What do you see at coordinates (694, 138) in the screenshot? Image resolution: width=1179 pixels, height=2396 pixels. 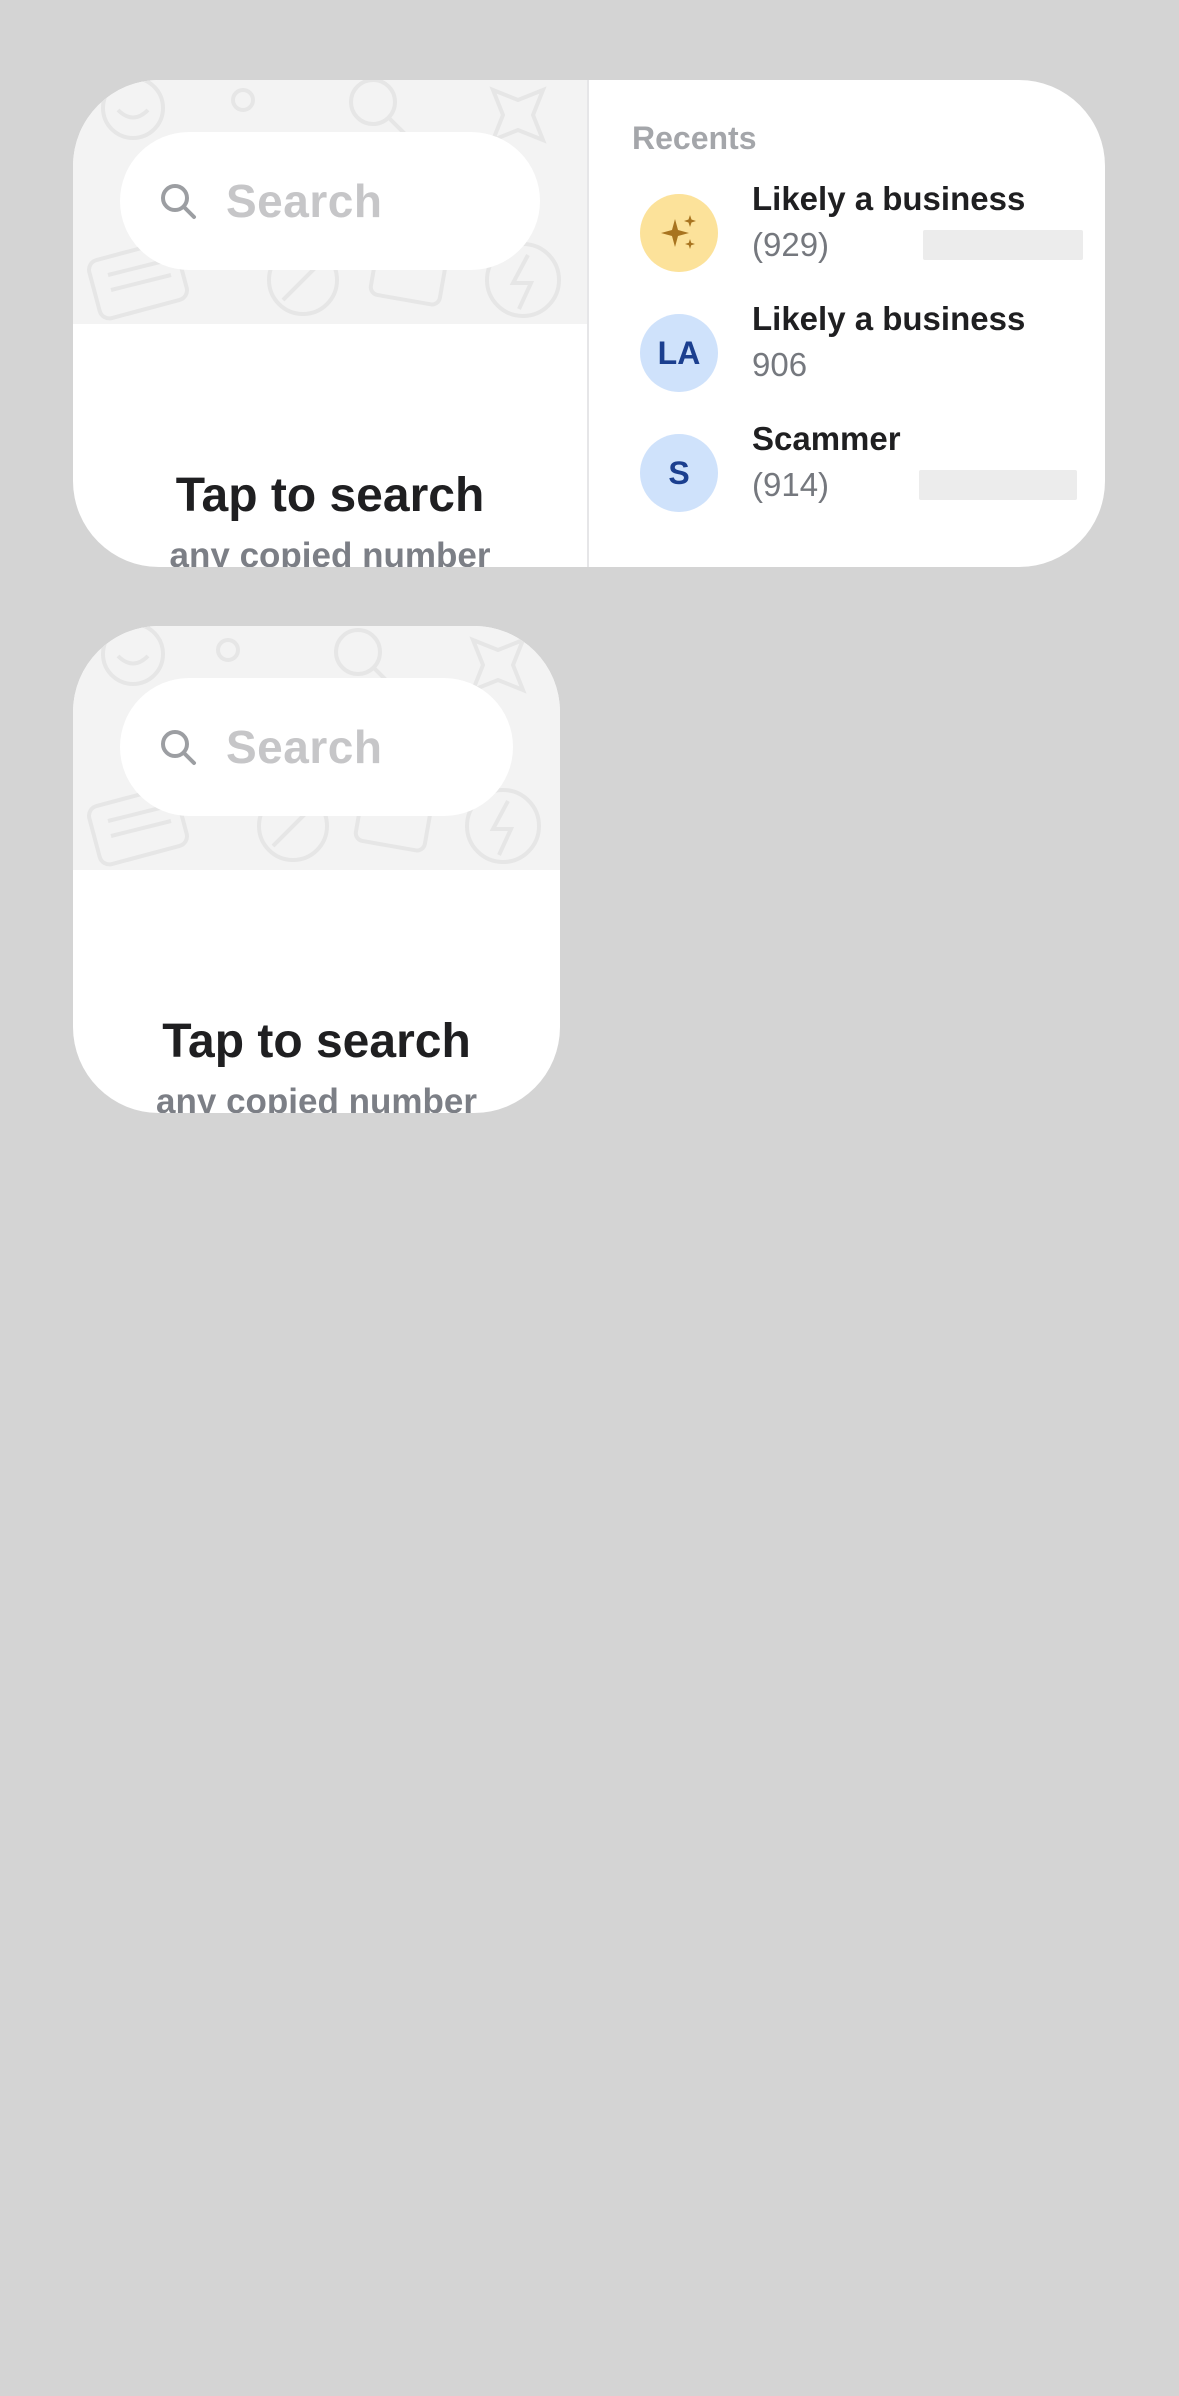 I see `recents-title: Recents` at bounding box center [694, 138].